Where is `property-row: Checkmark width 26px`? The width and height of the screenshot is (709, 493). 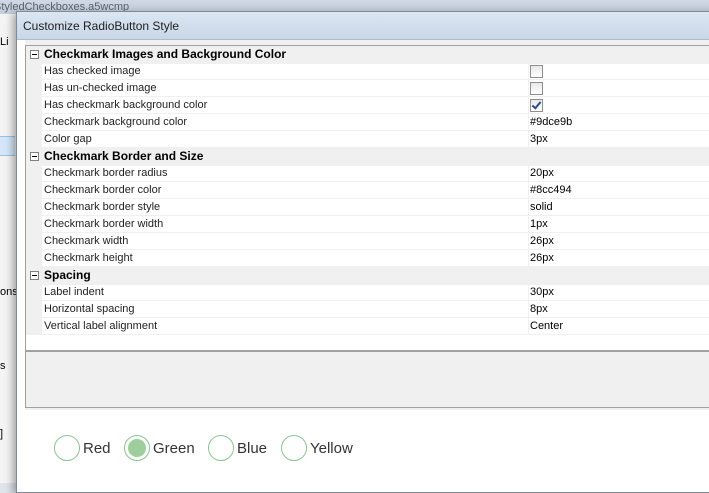 property-row: Checkmark width 26px is located at coordinates (367, 241).